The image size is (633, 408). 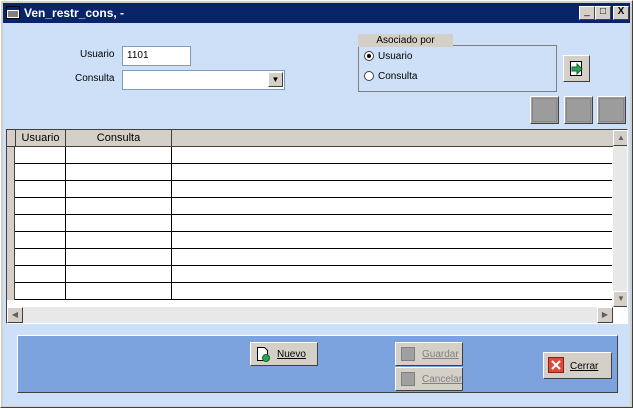 I want to click on action-panel: Nuevo Guardar Cancelar Cerrar, so click(x=317, y=364).